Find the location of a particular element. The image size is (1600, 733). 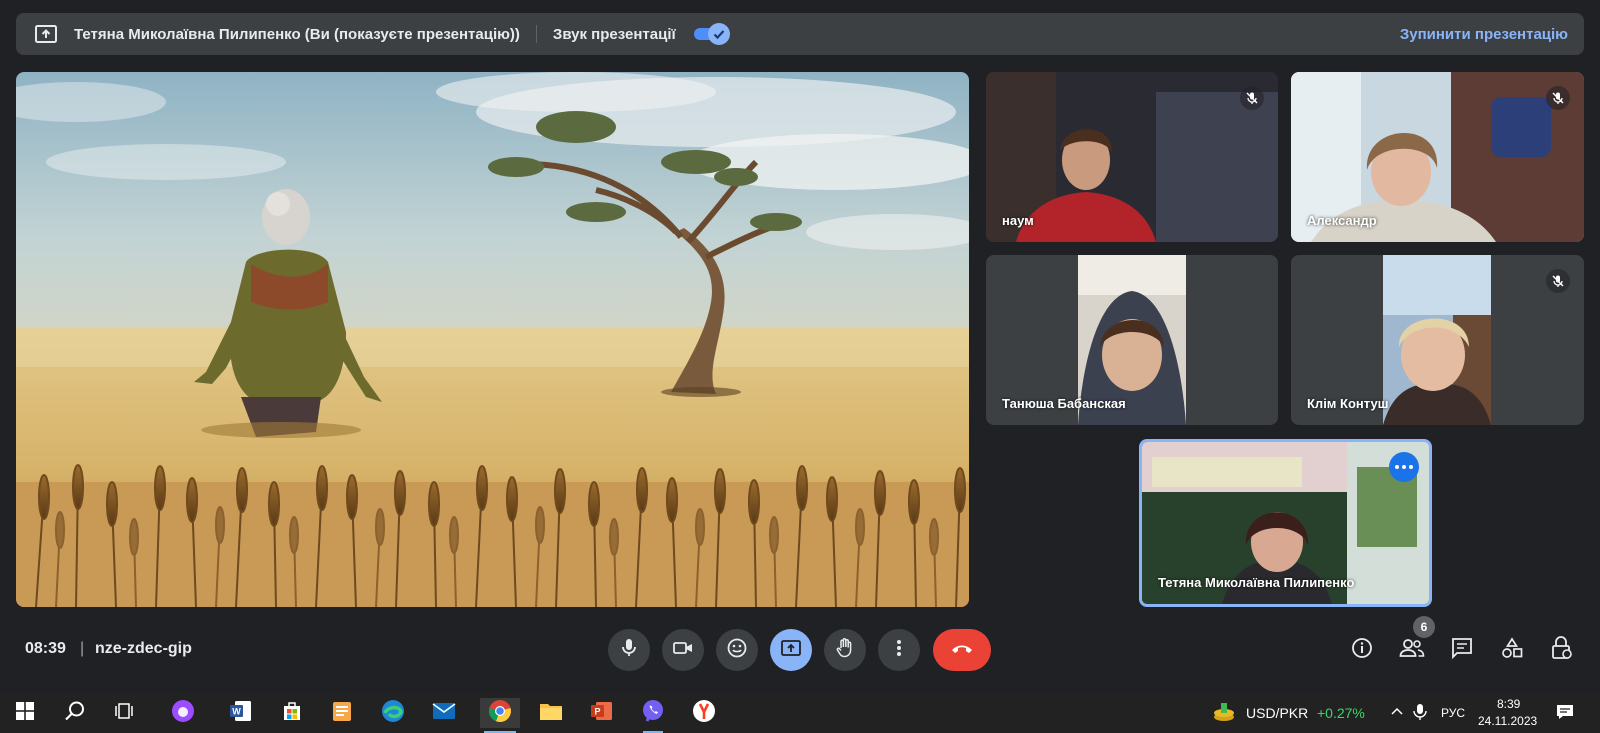

participant-name: Танюша Бабанская is located at coordinates (1064, 403).